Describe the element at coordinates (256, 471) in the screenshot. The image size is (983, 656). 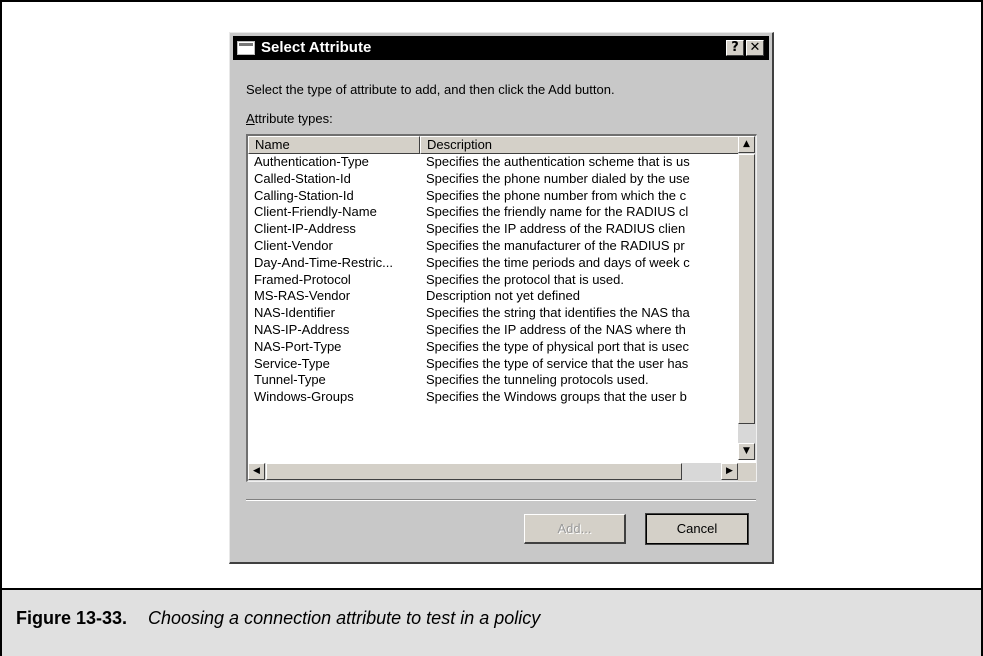
I see `scroll-left-icon: ◀` at that location.